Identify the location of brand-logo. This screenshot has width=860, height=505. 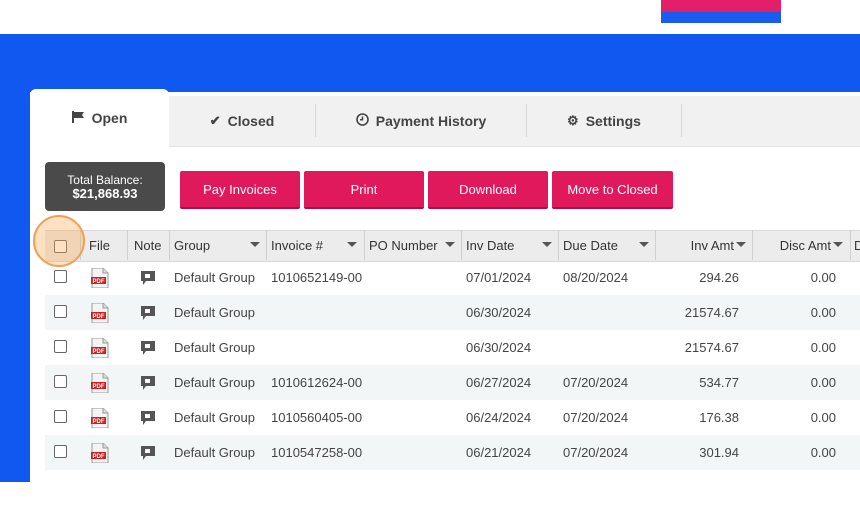
(721, 11).